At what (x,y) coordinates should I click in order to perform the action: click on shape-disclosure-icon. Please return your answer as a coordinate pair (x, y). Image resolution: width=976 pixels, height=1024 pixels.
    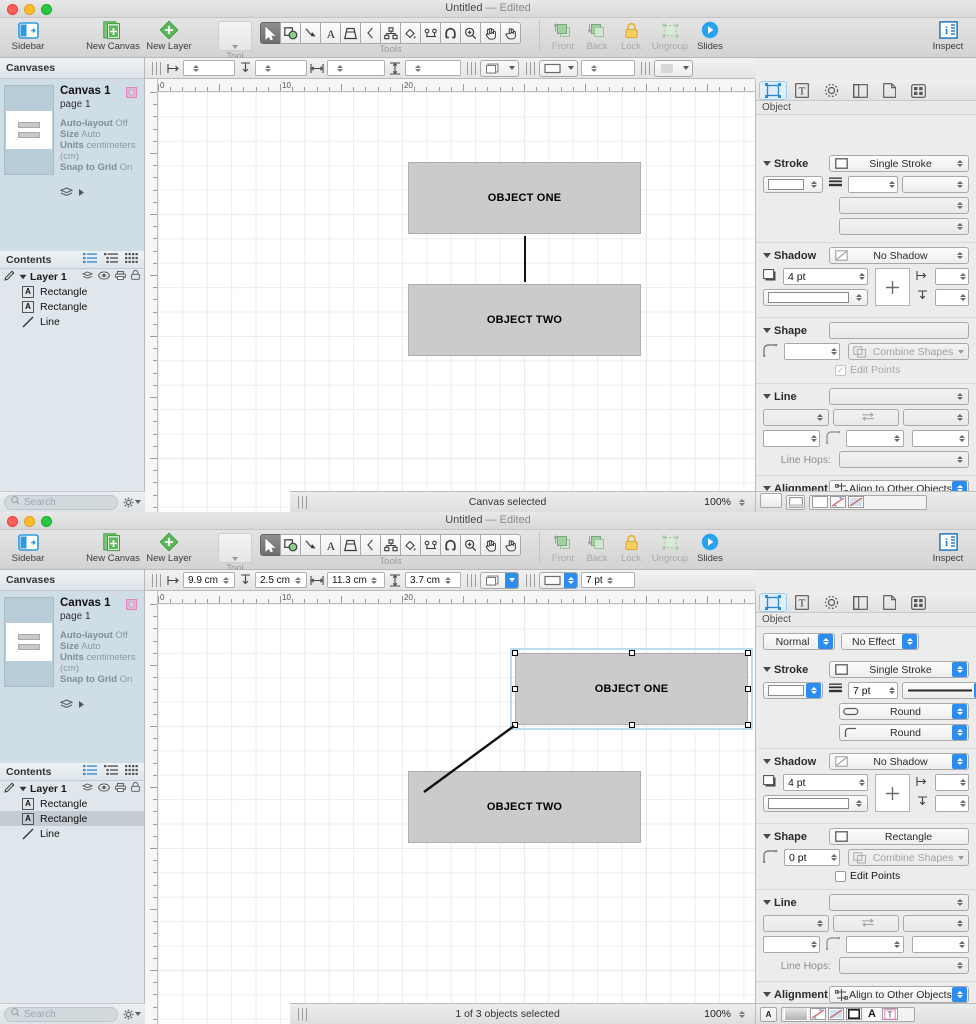
    Looking at the image, I should click on (767, 836).